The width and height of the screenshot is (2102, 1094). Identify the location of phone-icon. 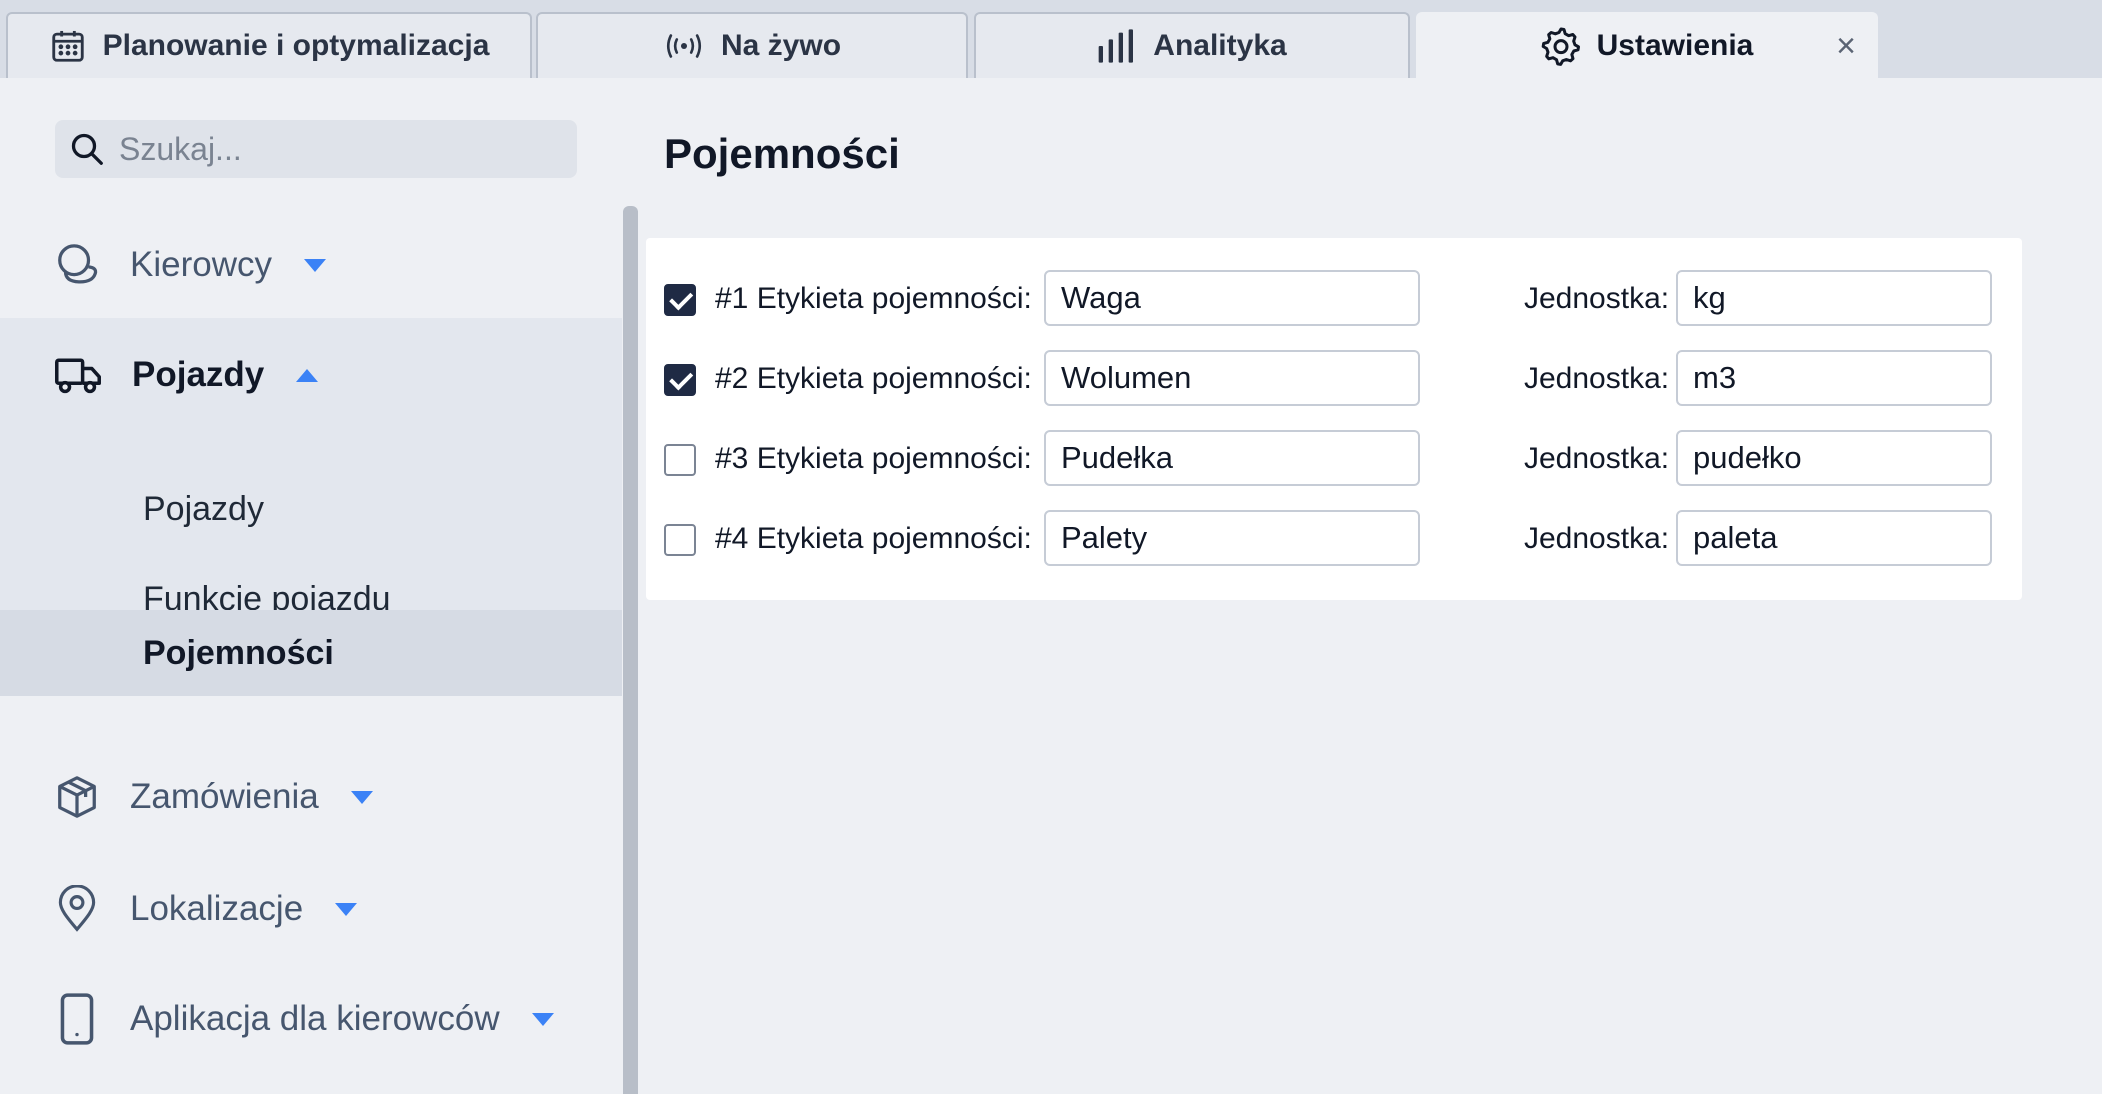
(77, 1019).